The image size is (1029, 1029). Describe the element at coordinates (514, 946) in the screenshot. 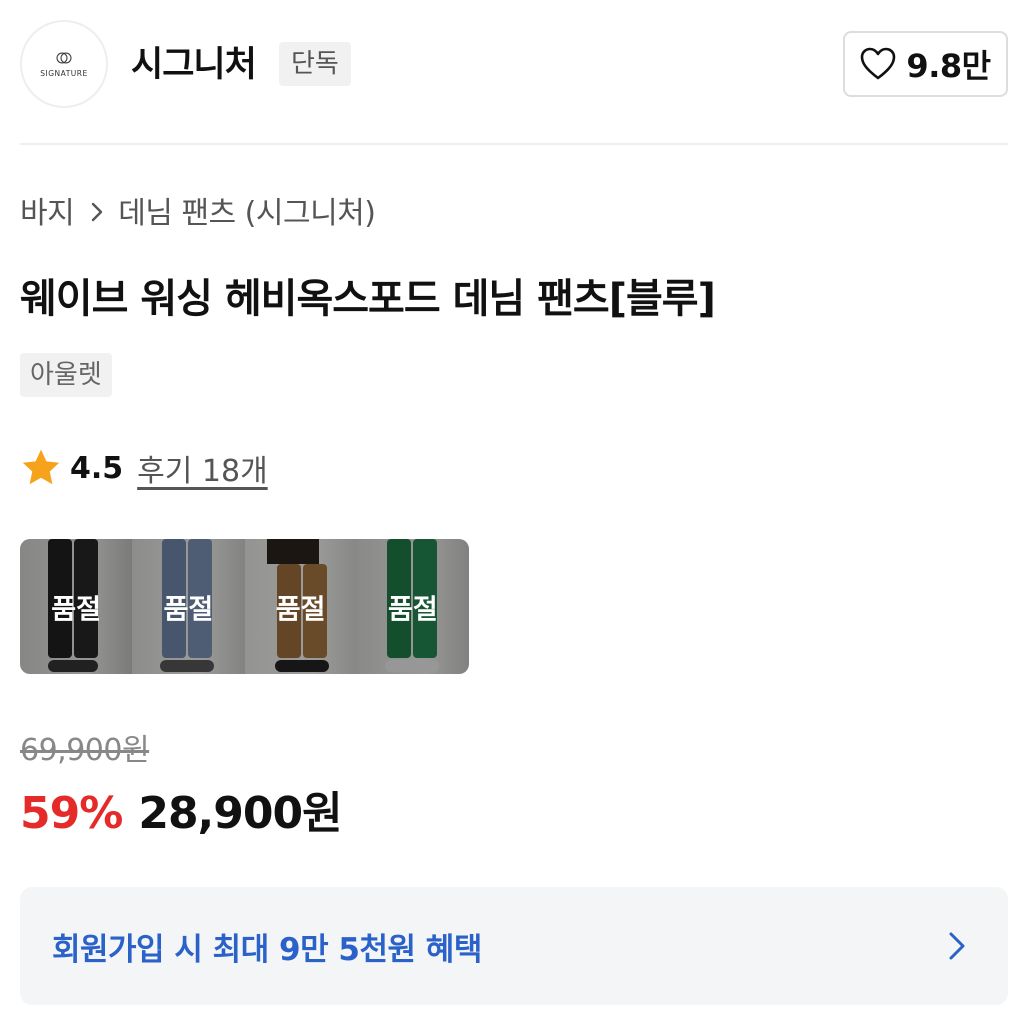

I see `signup-benefit-banner: 회원가입 시 최대 9만 5천원 혜택` at that location.